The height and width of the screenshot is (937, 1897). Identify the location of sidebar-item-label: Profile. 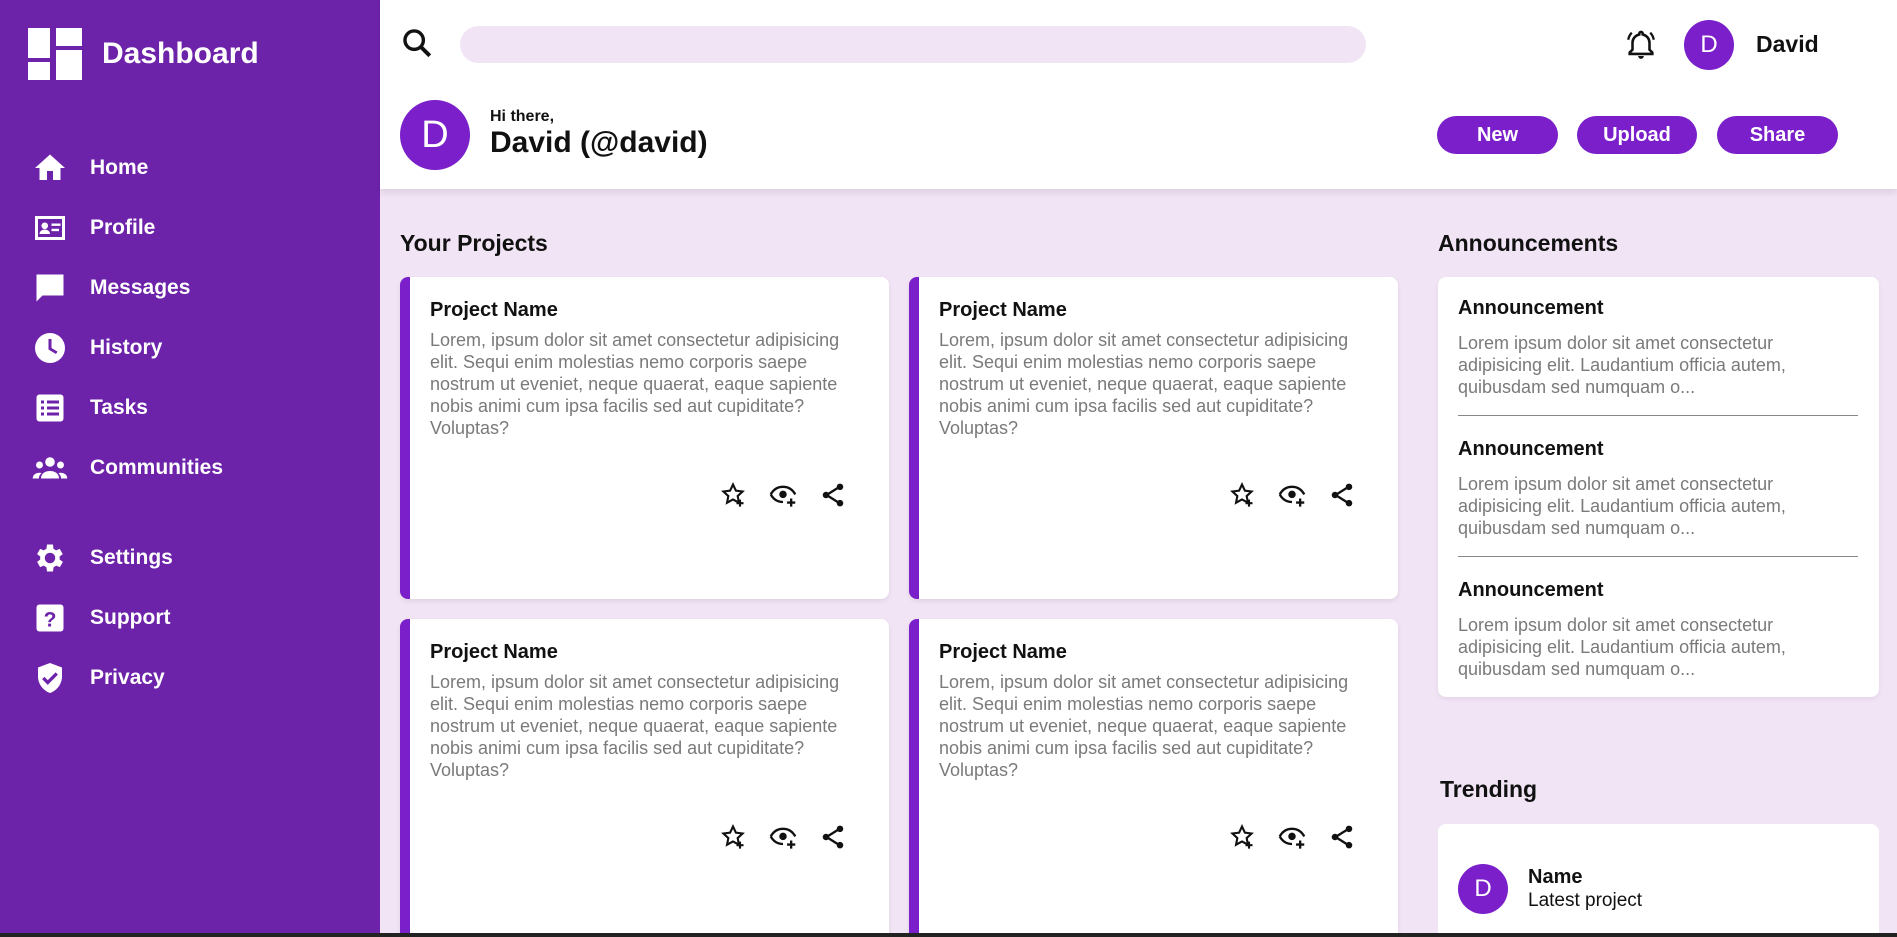
(123, 227).